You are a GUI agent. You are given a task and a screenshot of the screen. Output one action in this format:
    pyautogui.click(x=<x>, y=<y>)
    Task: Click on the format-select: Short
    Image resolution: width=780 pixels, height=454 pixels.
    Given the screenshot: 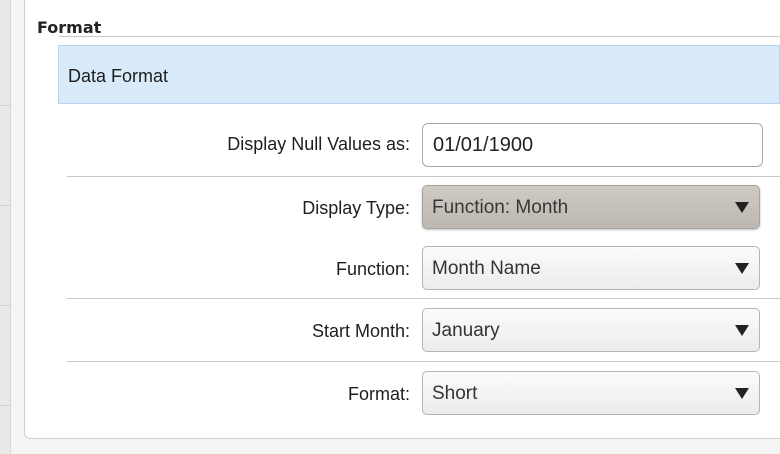 What is the action you would take?
    pyautogui.click(x=591, y=393)
    